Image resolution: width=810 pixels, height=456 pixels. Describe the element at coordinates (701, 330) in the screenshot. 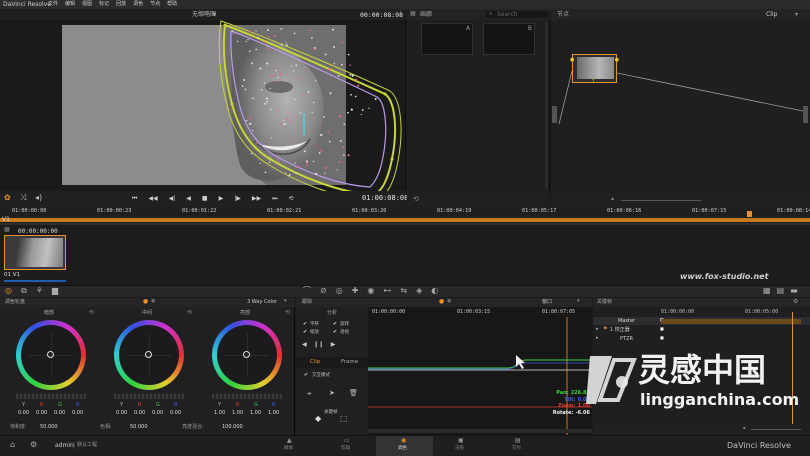

I see `kf-row-corrector: ▸ ⚑ 1 校正器 ■` at that location.